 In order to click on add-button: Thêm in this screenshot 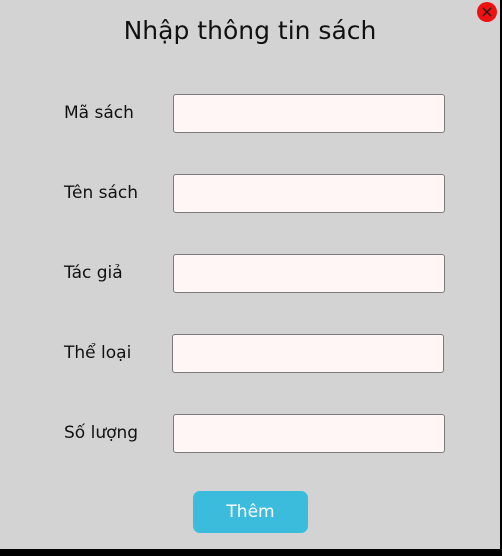, I will do `click(250, 512)`.